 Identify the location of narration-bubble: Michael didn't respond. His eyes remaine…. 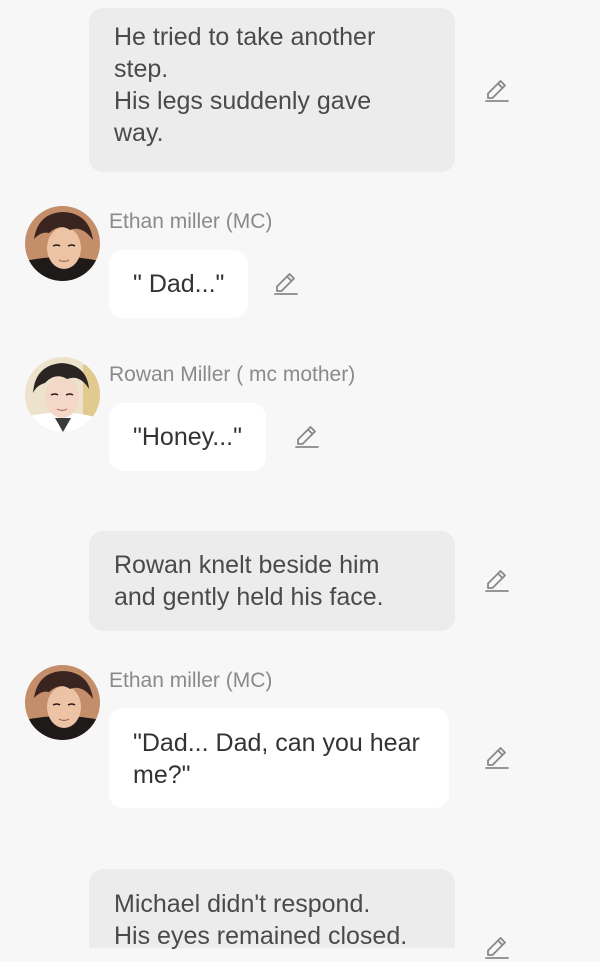
(272, 909).